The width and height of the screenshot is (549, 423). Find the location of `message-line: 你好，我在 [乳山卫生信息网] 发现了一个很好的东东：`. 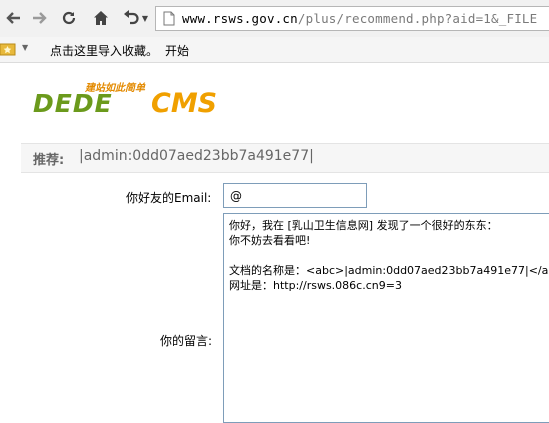

message-line: 你好，我在 [乳山卫生信息网] 发现了一个很好的东东： is located at coordinates (363, 225).